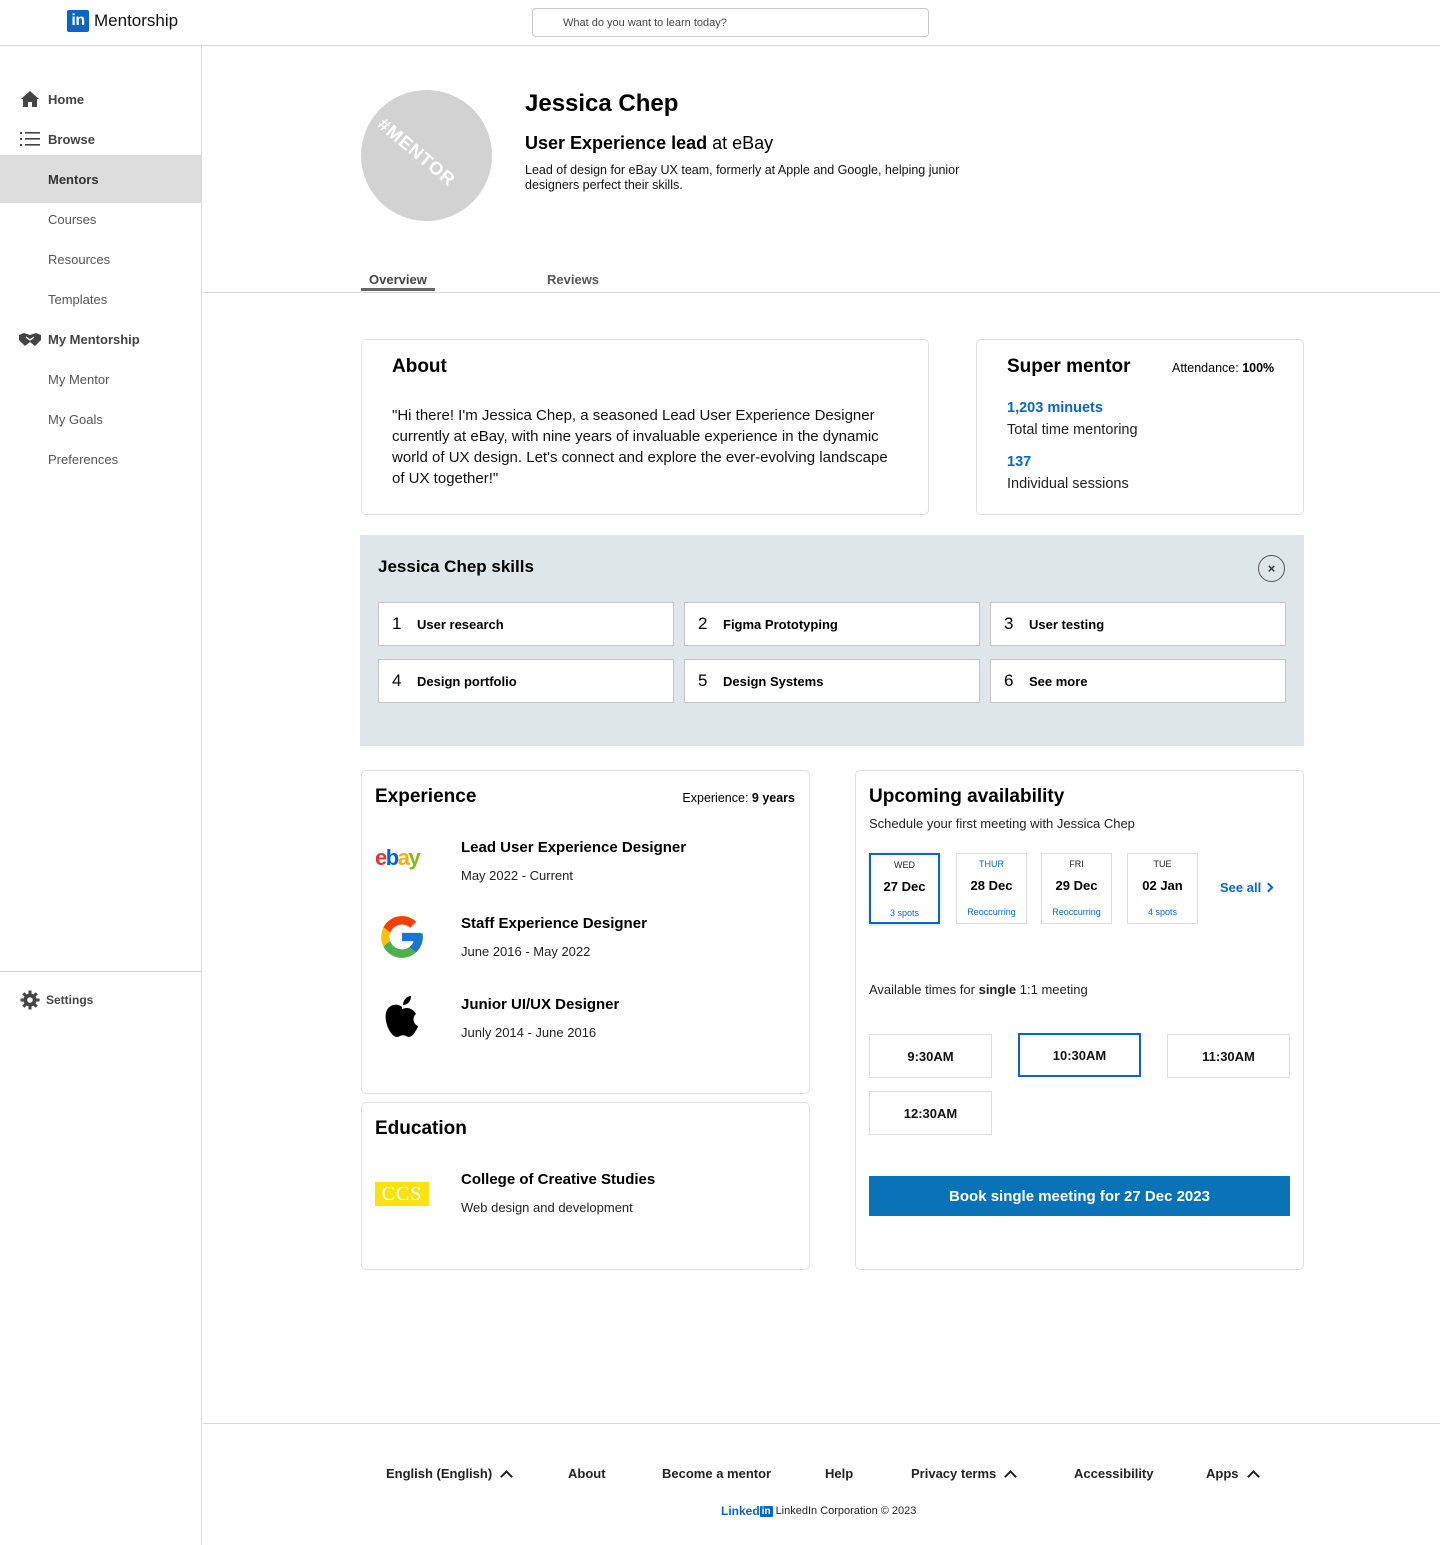 The width and height of the screenshot is (1440, 1545). What do you see at coordinates (574, 847) in the screenshot?
I see `experience-job-title: Lead User Experience Designer` at bounding box center [574, 847].